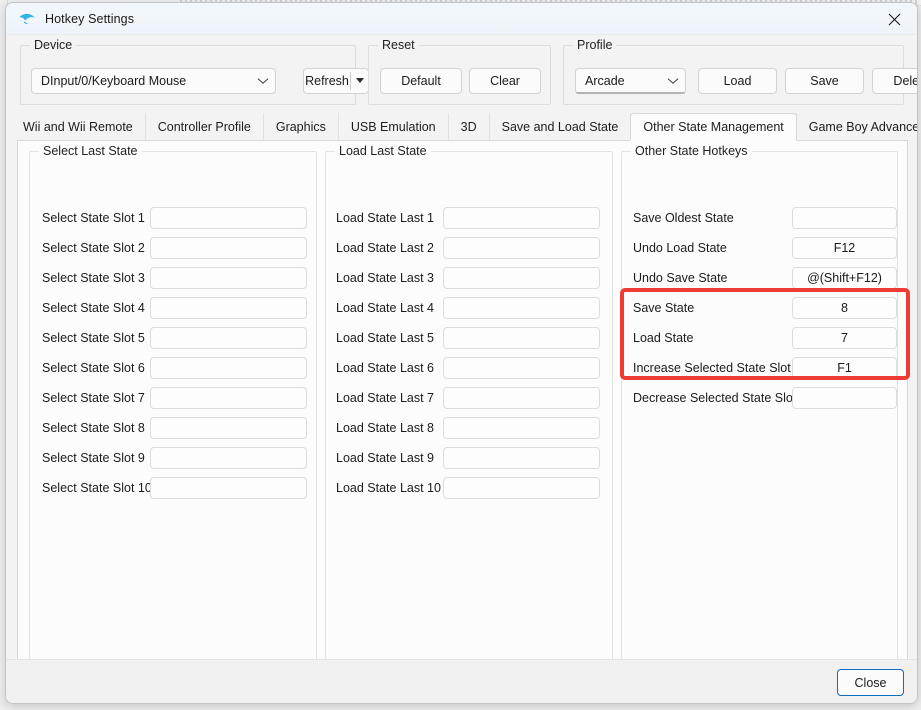 The height and width of the screenshot is (710, 921). What do you see at coordinates (680, 278) in the screenshot?
I see `hotkey-label: Undo Save State` at bounding box center [680, 278].